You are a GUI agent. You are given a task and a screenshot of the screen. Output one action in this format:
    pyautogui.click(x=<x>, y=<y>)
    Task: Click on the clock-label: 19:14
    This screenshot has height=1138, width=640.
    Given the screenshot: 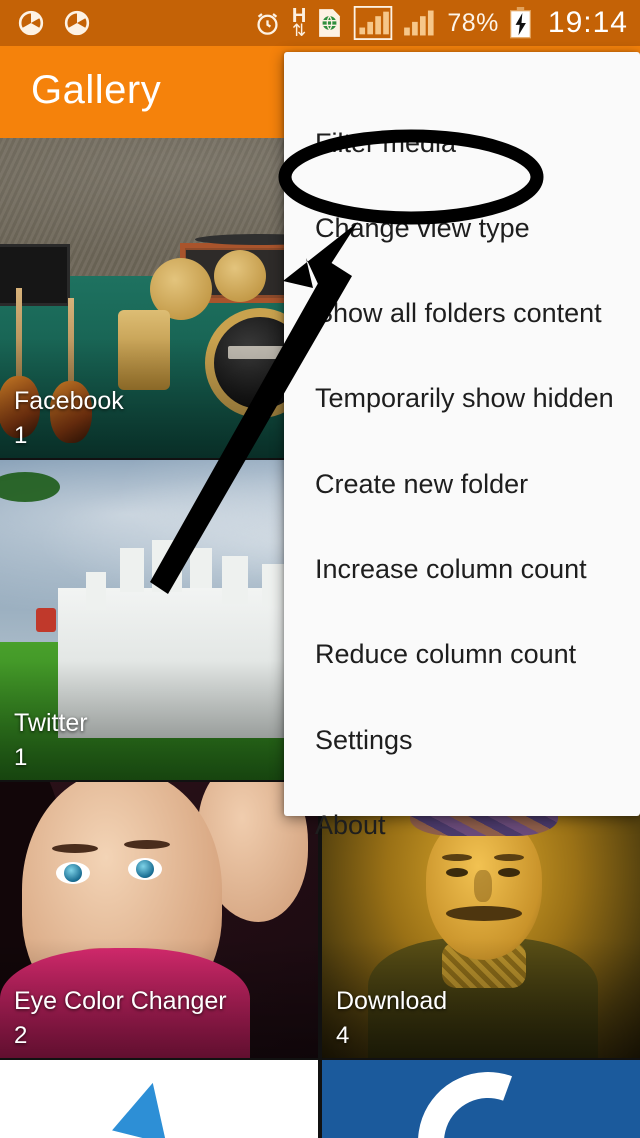 What is the action you would take?
    pyautogui.click(x=587, y=22)
    